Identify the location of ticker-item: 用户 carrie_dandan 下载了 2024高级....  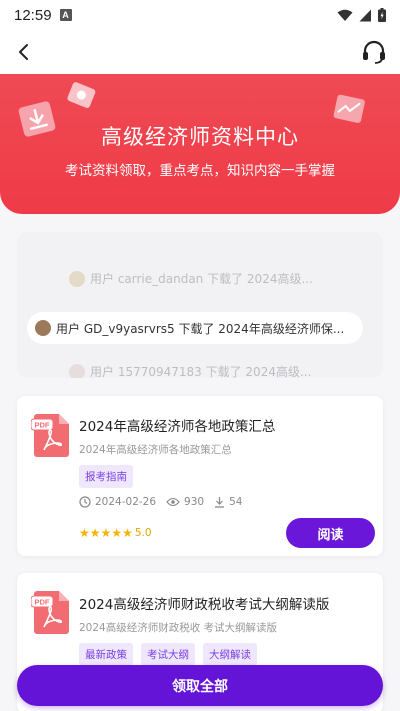
(191, 278).